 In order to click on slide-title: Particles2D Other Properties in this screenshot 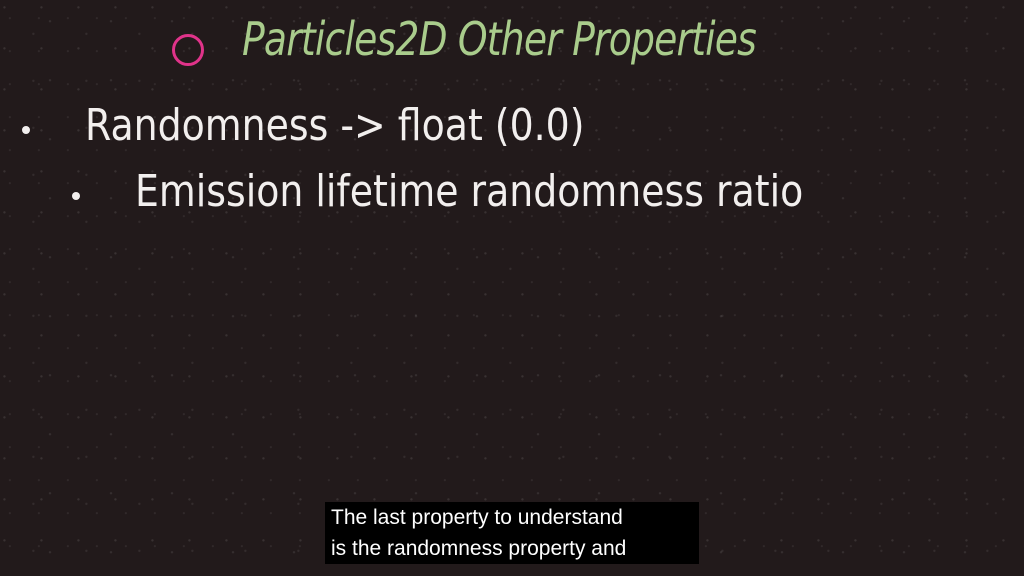, I will do `click(499, 39)`.